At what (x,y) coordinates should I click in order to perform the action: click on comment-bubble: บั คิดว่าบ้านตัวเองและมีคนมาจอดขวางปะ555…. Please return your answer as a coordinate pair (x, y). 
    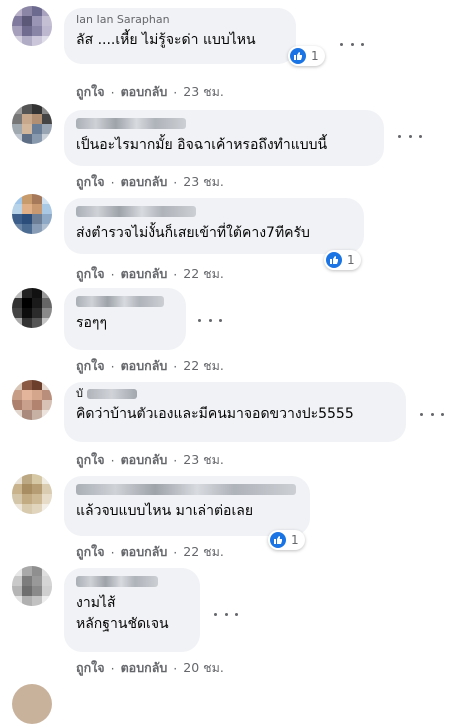
    Looking at the image, I should click on (235, 412).